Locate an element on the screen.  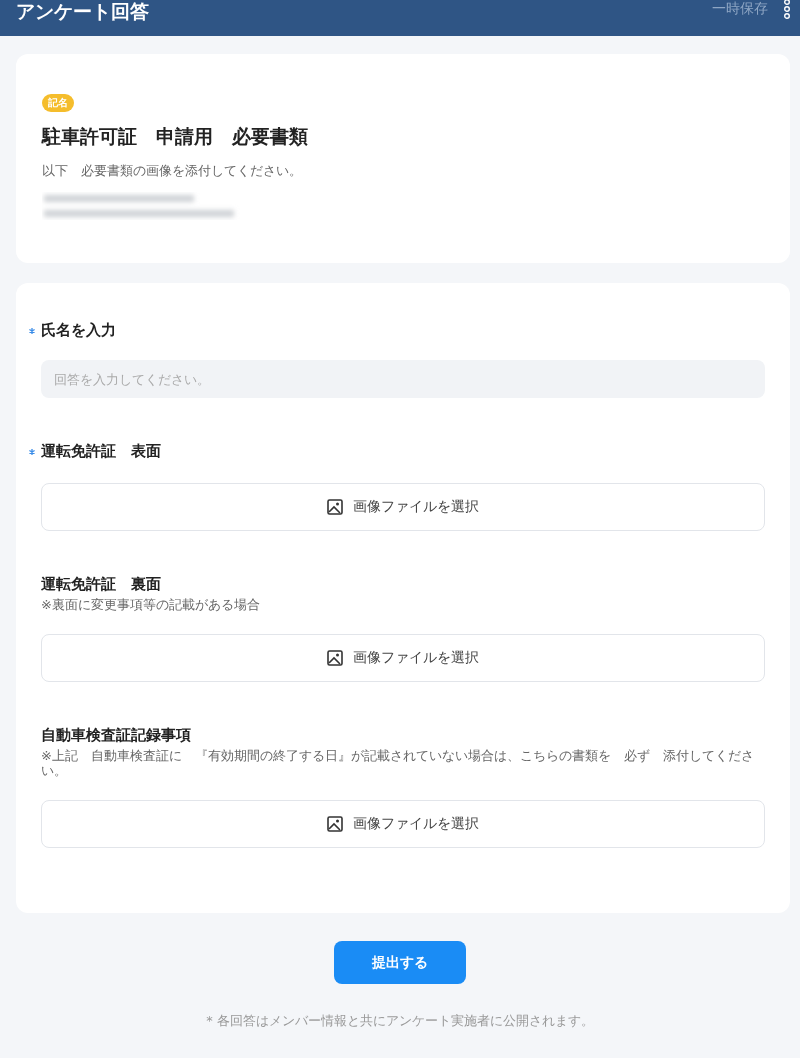
more-icon is located at coordinates (787, 9).